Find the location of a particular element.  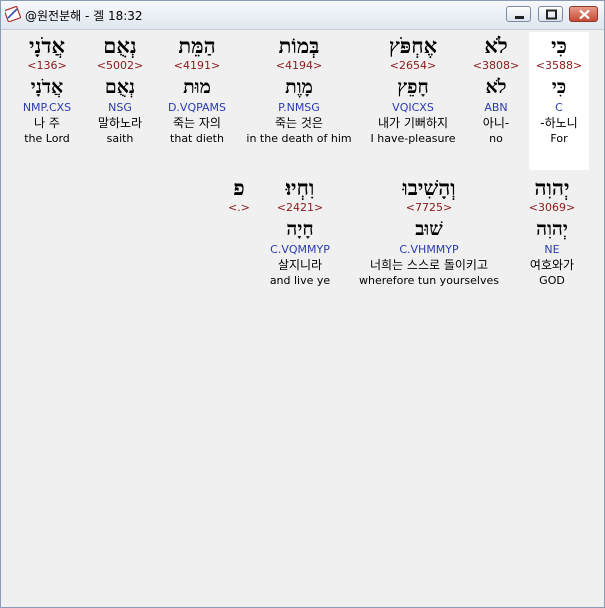

hebrew-lemma: לֹא is located at coordinates (496, 87).